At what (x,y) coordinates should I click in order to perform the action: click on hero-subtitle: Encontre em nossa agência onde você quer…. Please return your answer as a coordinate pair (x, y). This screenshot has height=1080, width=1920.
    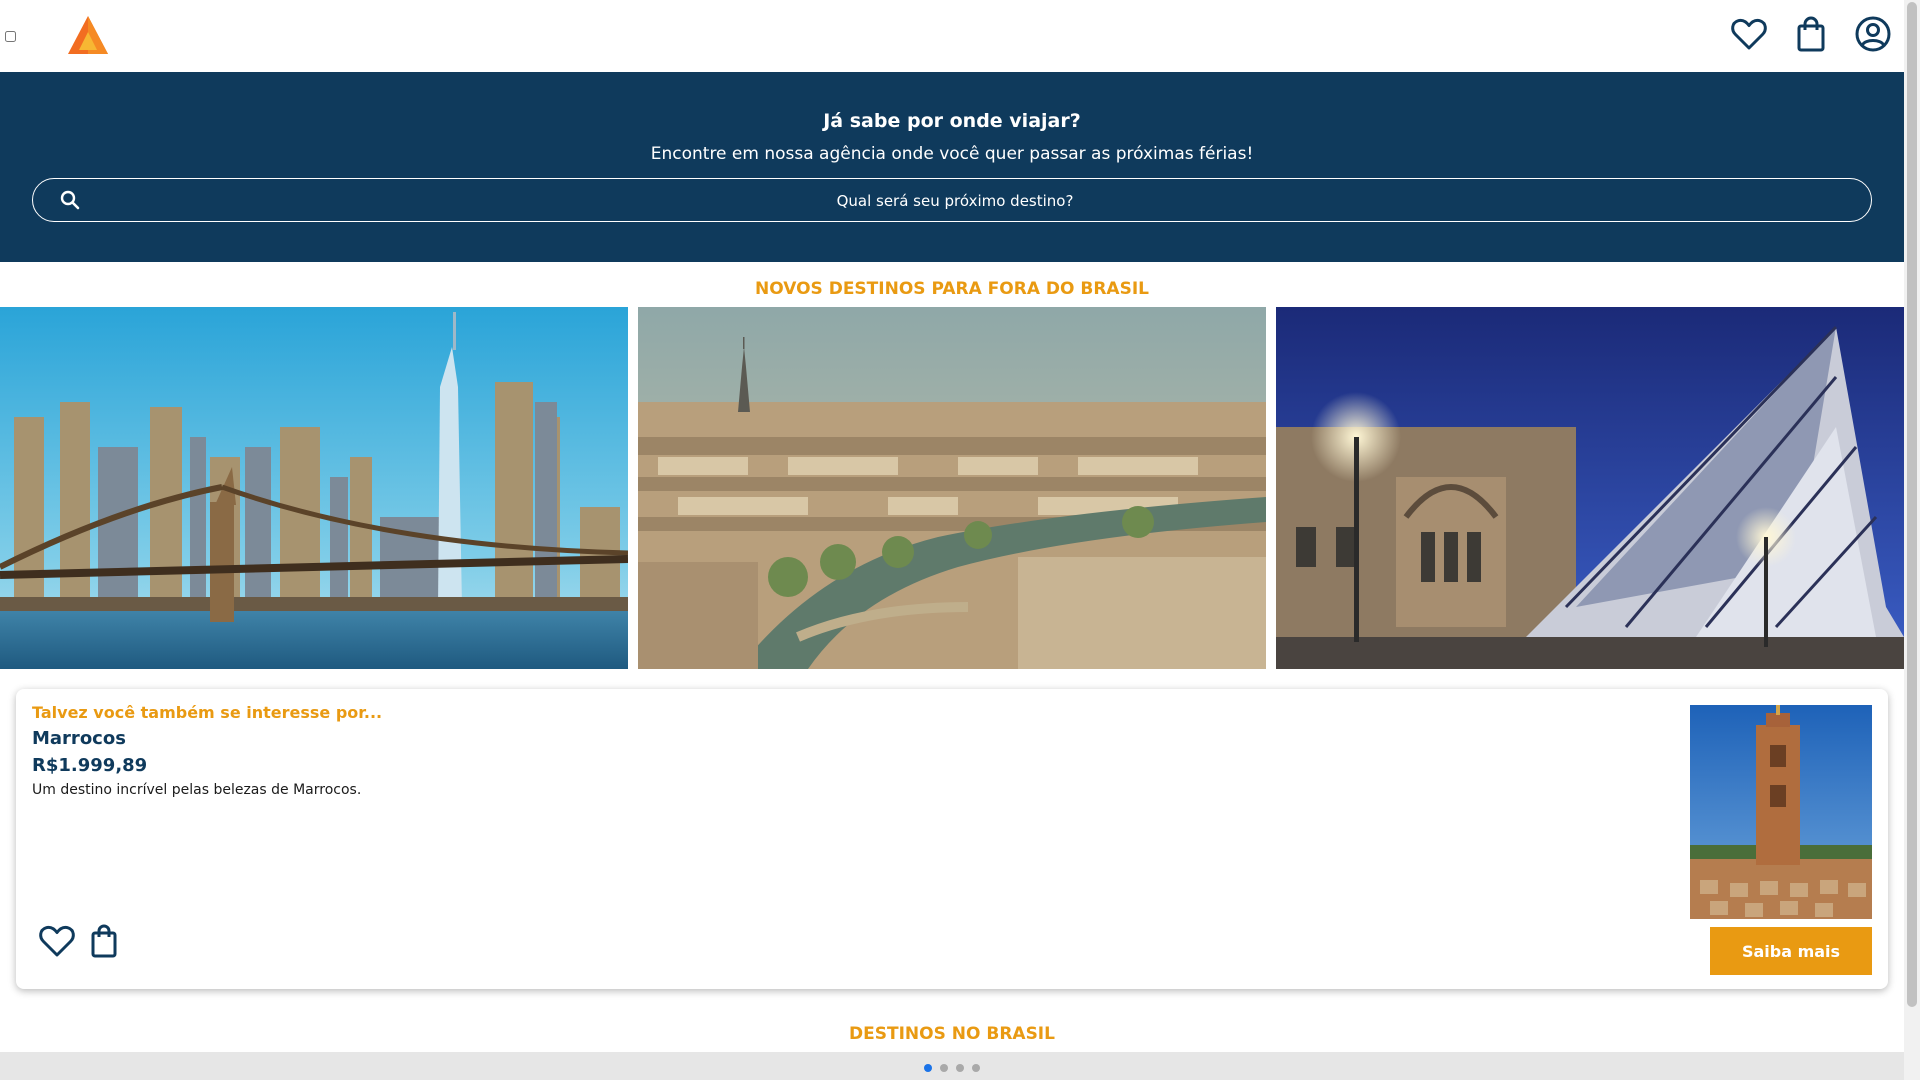
    Looking at the image, I should click on (952, 154).